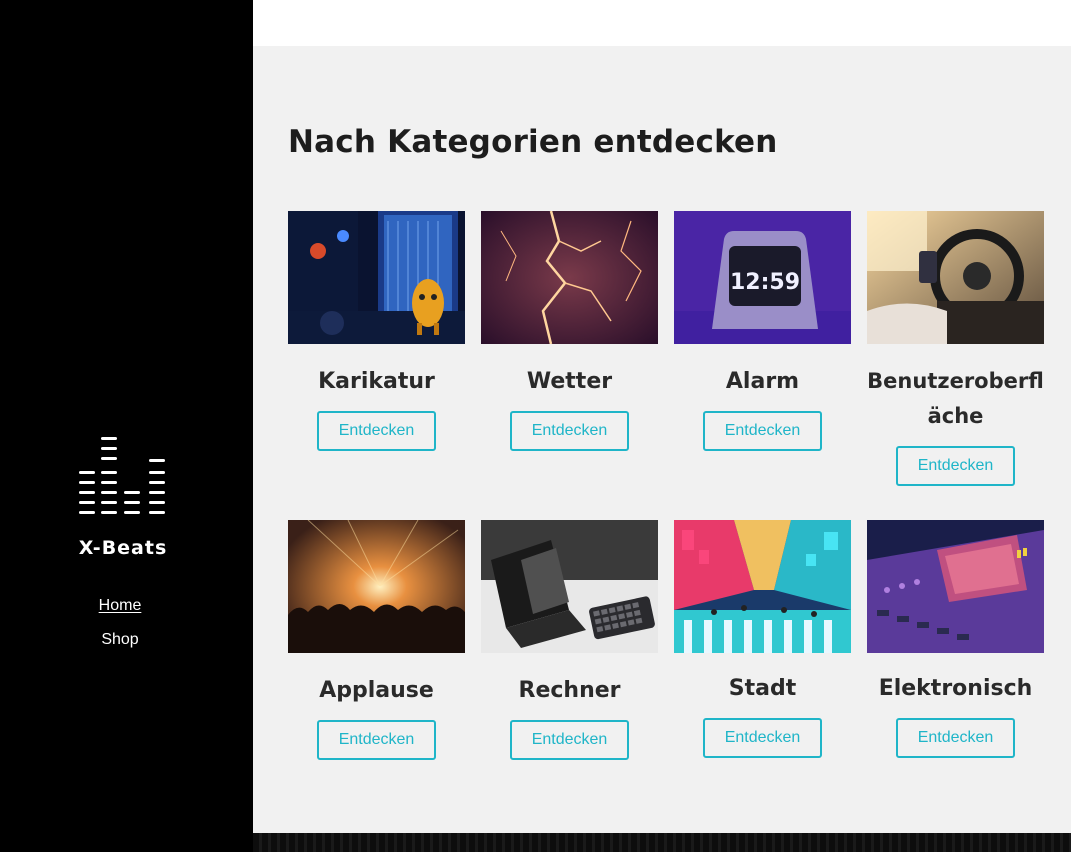  Describe the element at coordinates (762, 431) in the screenshot. I see `explore-button-alarm: Entdecken` at that location.